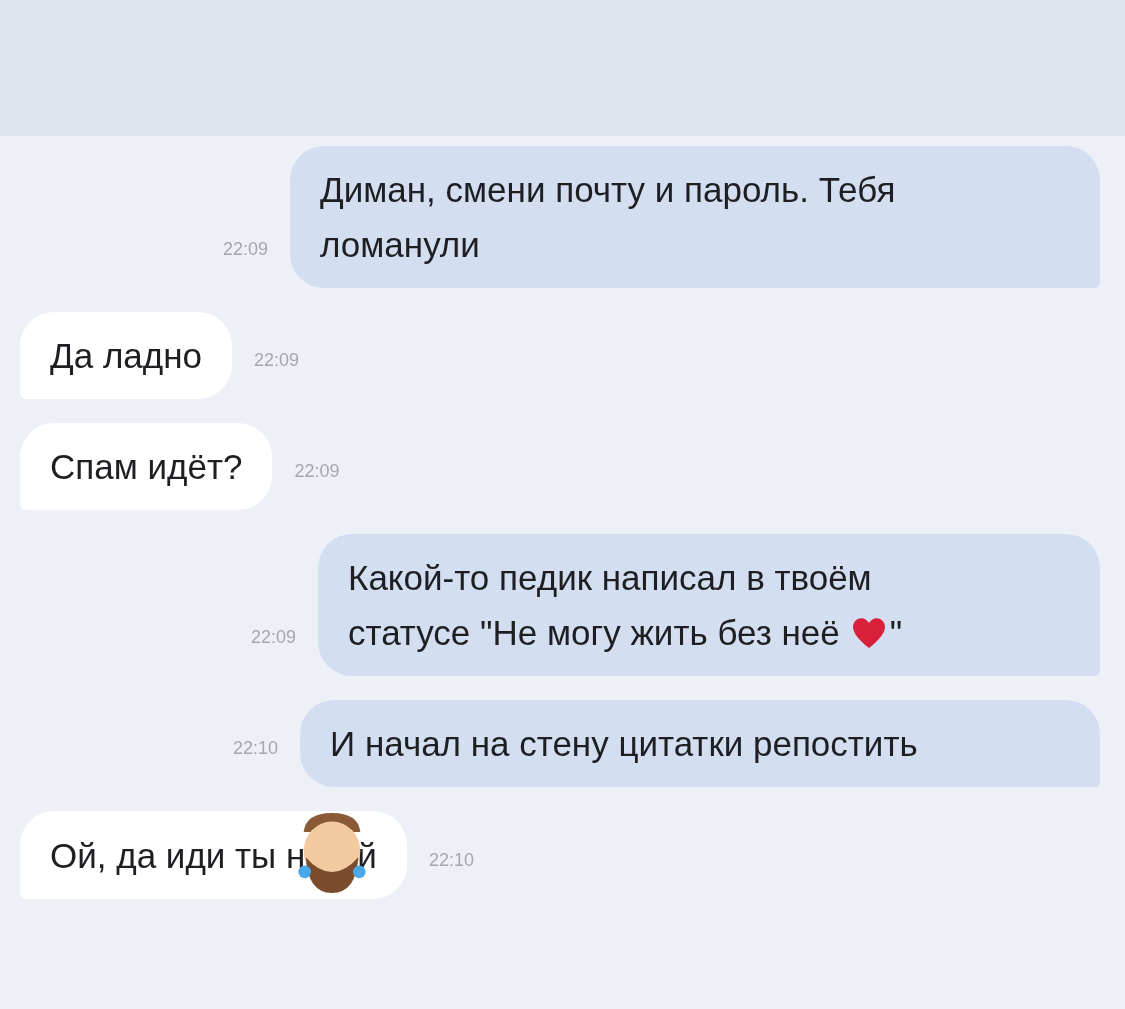  Describe the element at coordinates (624, 744) in the screenshot. I see `message-text: И начал на стену цитатки репостить` at that location.